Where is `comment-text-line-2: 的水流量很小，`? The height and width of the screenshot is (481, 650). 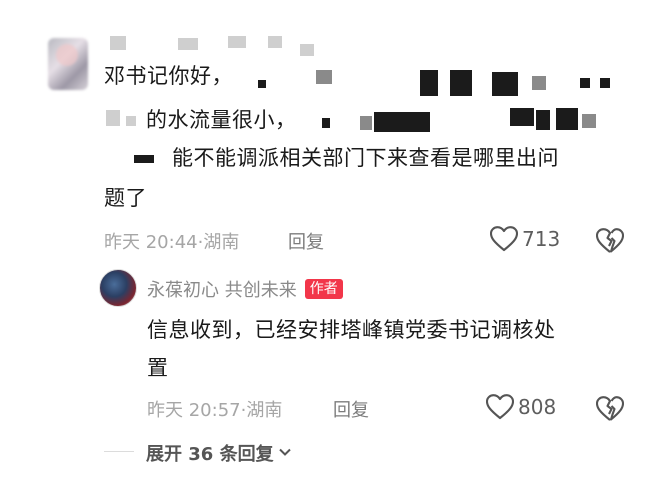
comment-text-line-2: 的水流量很小， is located at coordinates (221, 120).